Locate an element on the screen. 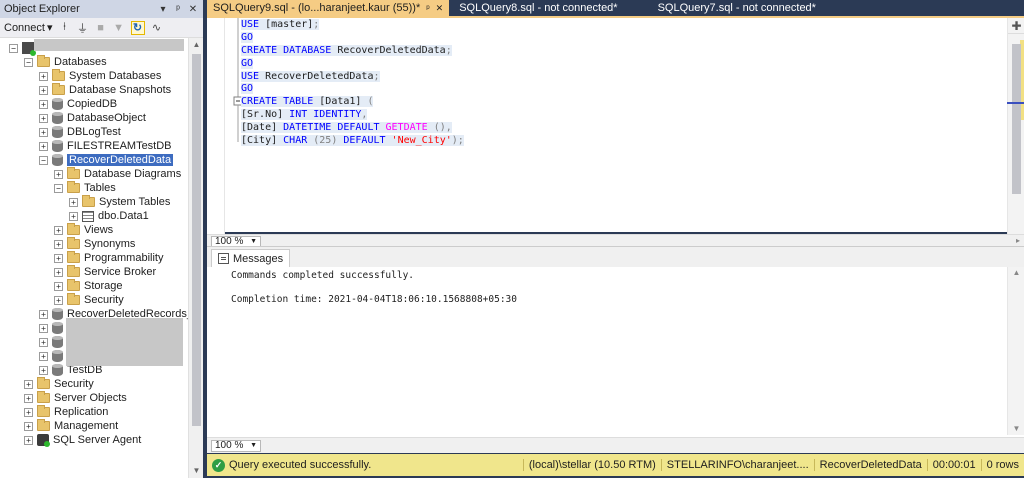  editor-horizontal-scrollbar: ▸ is located at coordinates (644, 241).